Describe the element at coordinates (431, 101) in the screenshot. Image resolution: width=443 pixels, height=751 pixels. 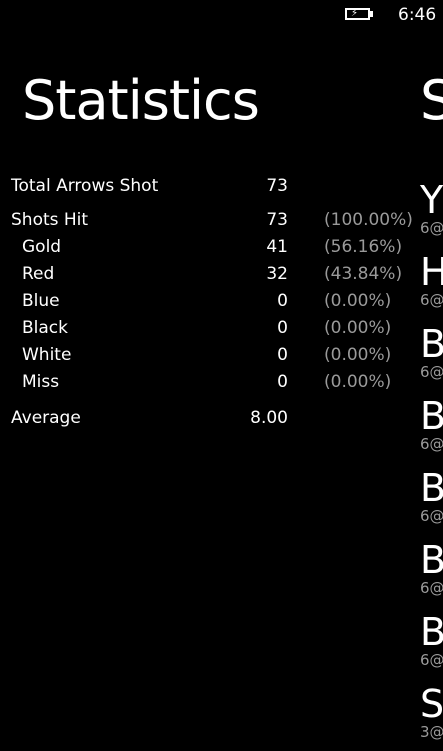
I see `next-panel-title-peek: S` at that location.